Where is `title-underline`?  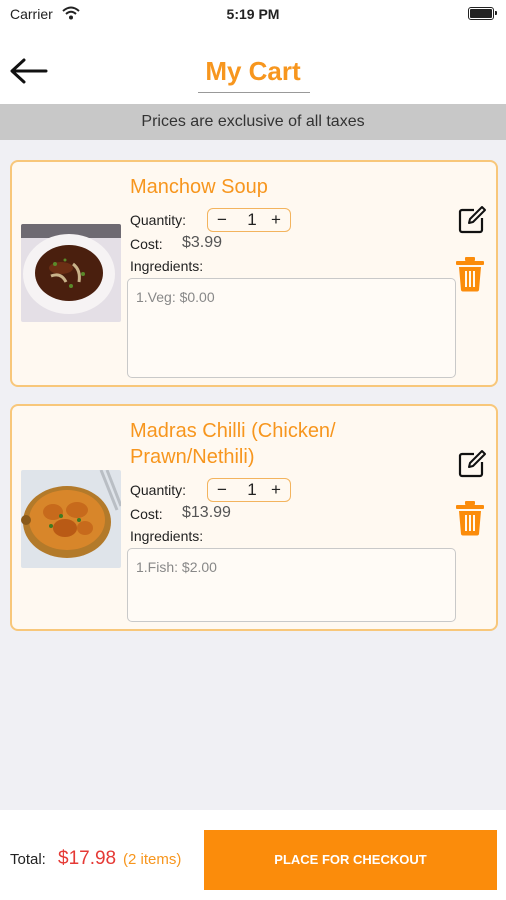
title-underline is located at coordinates (254, 92).